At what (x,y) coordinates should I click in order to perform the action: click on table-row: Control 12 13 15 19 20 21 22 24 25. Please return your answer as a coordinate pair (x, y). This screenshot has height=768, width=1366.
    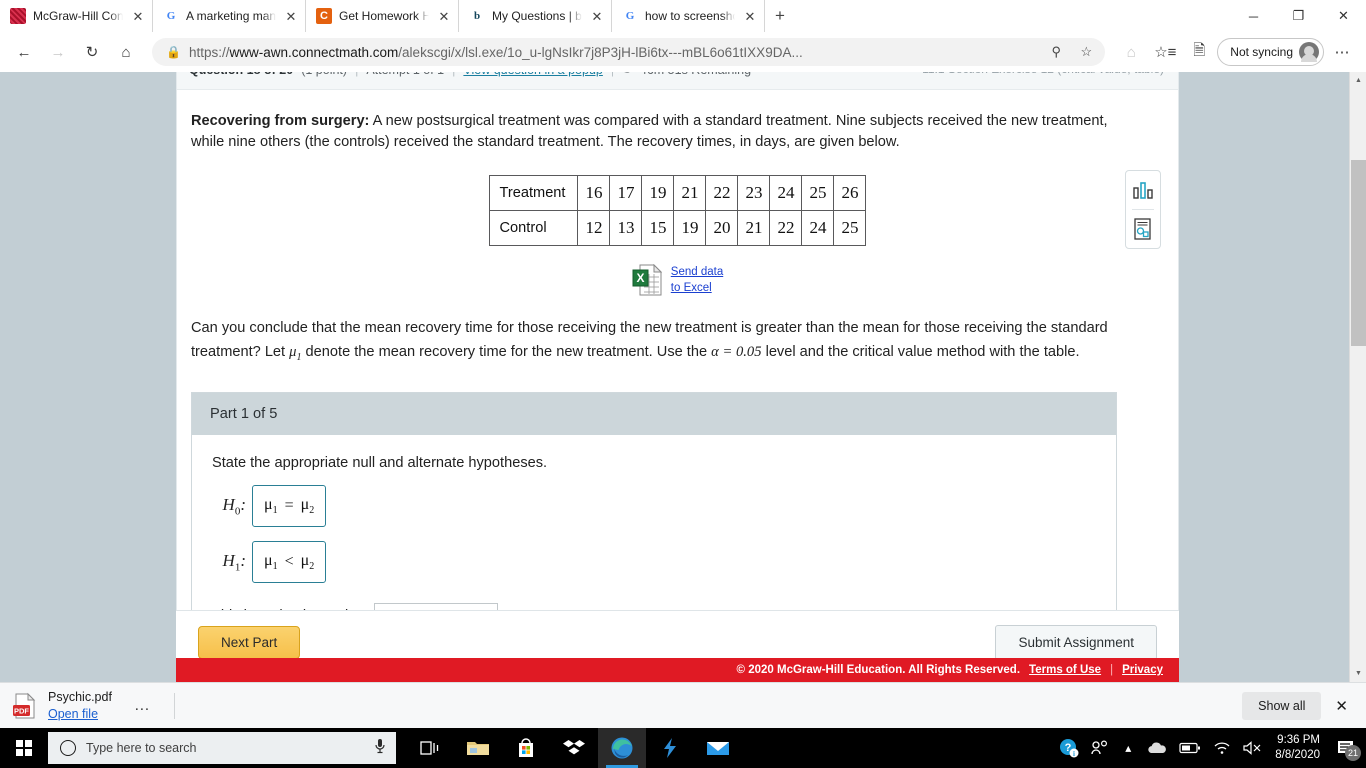
    Looking at the image, I should click on (677, 228).